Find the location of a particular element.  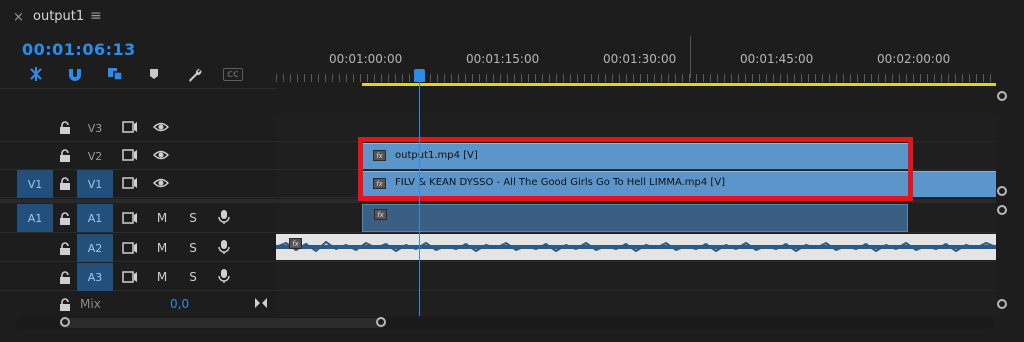

video-scroll-handle is located at coordinates (1002, 191).